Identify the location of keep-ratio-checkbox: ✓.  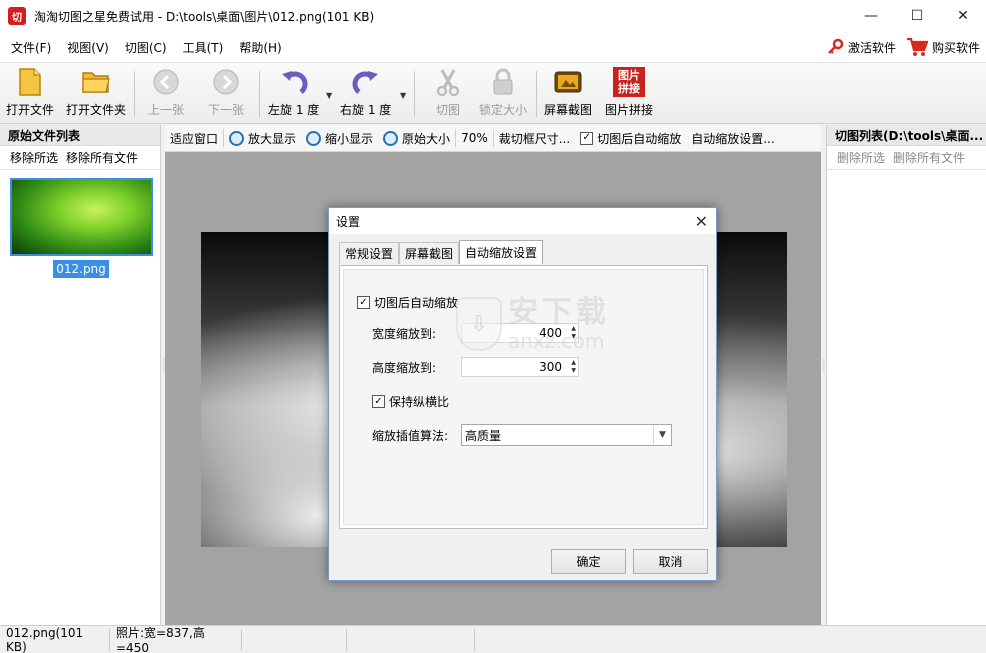
(378, 401).